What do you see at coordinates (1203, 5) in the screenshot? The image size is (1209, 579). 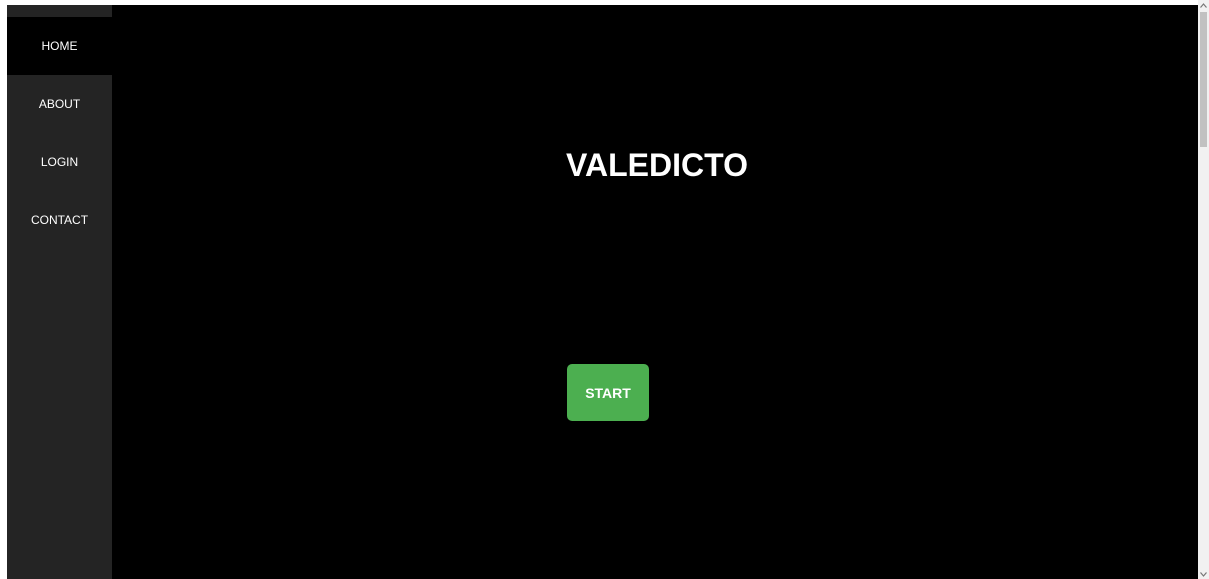 I see `chevron-up-icon` at bounding box center [1203, 5].